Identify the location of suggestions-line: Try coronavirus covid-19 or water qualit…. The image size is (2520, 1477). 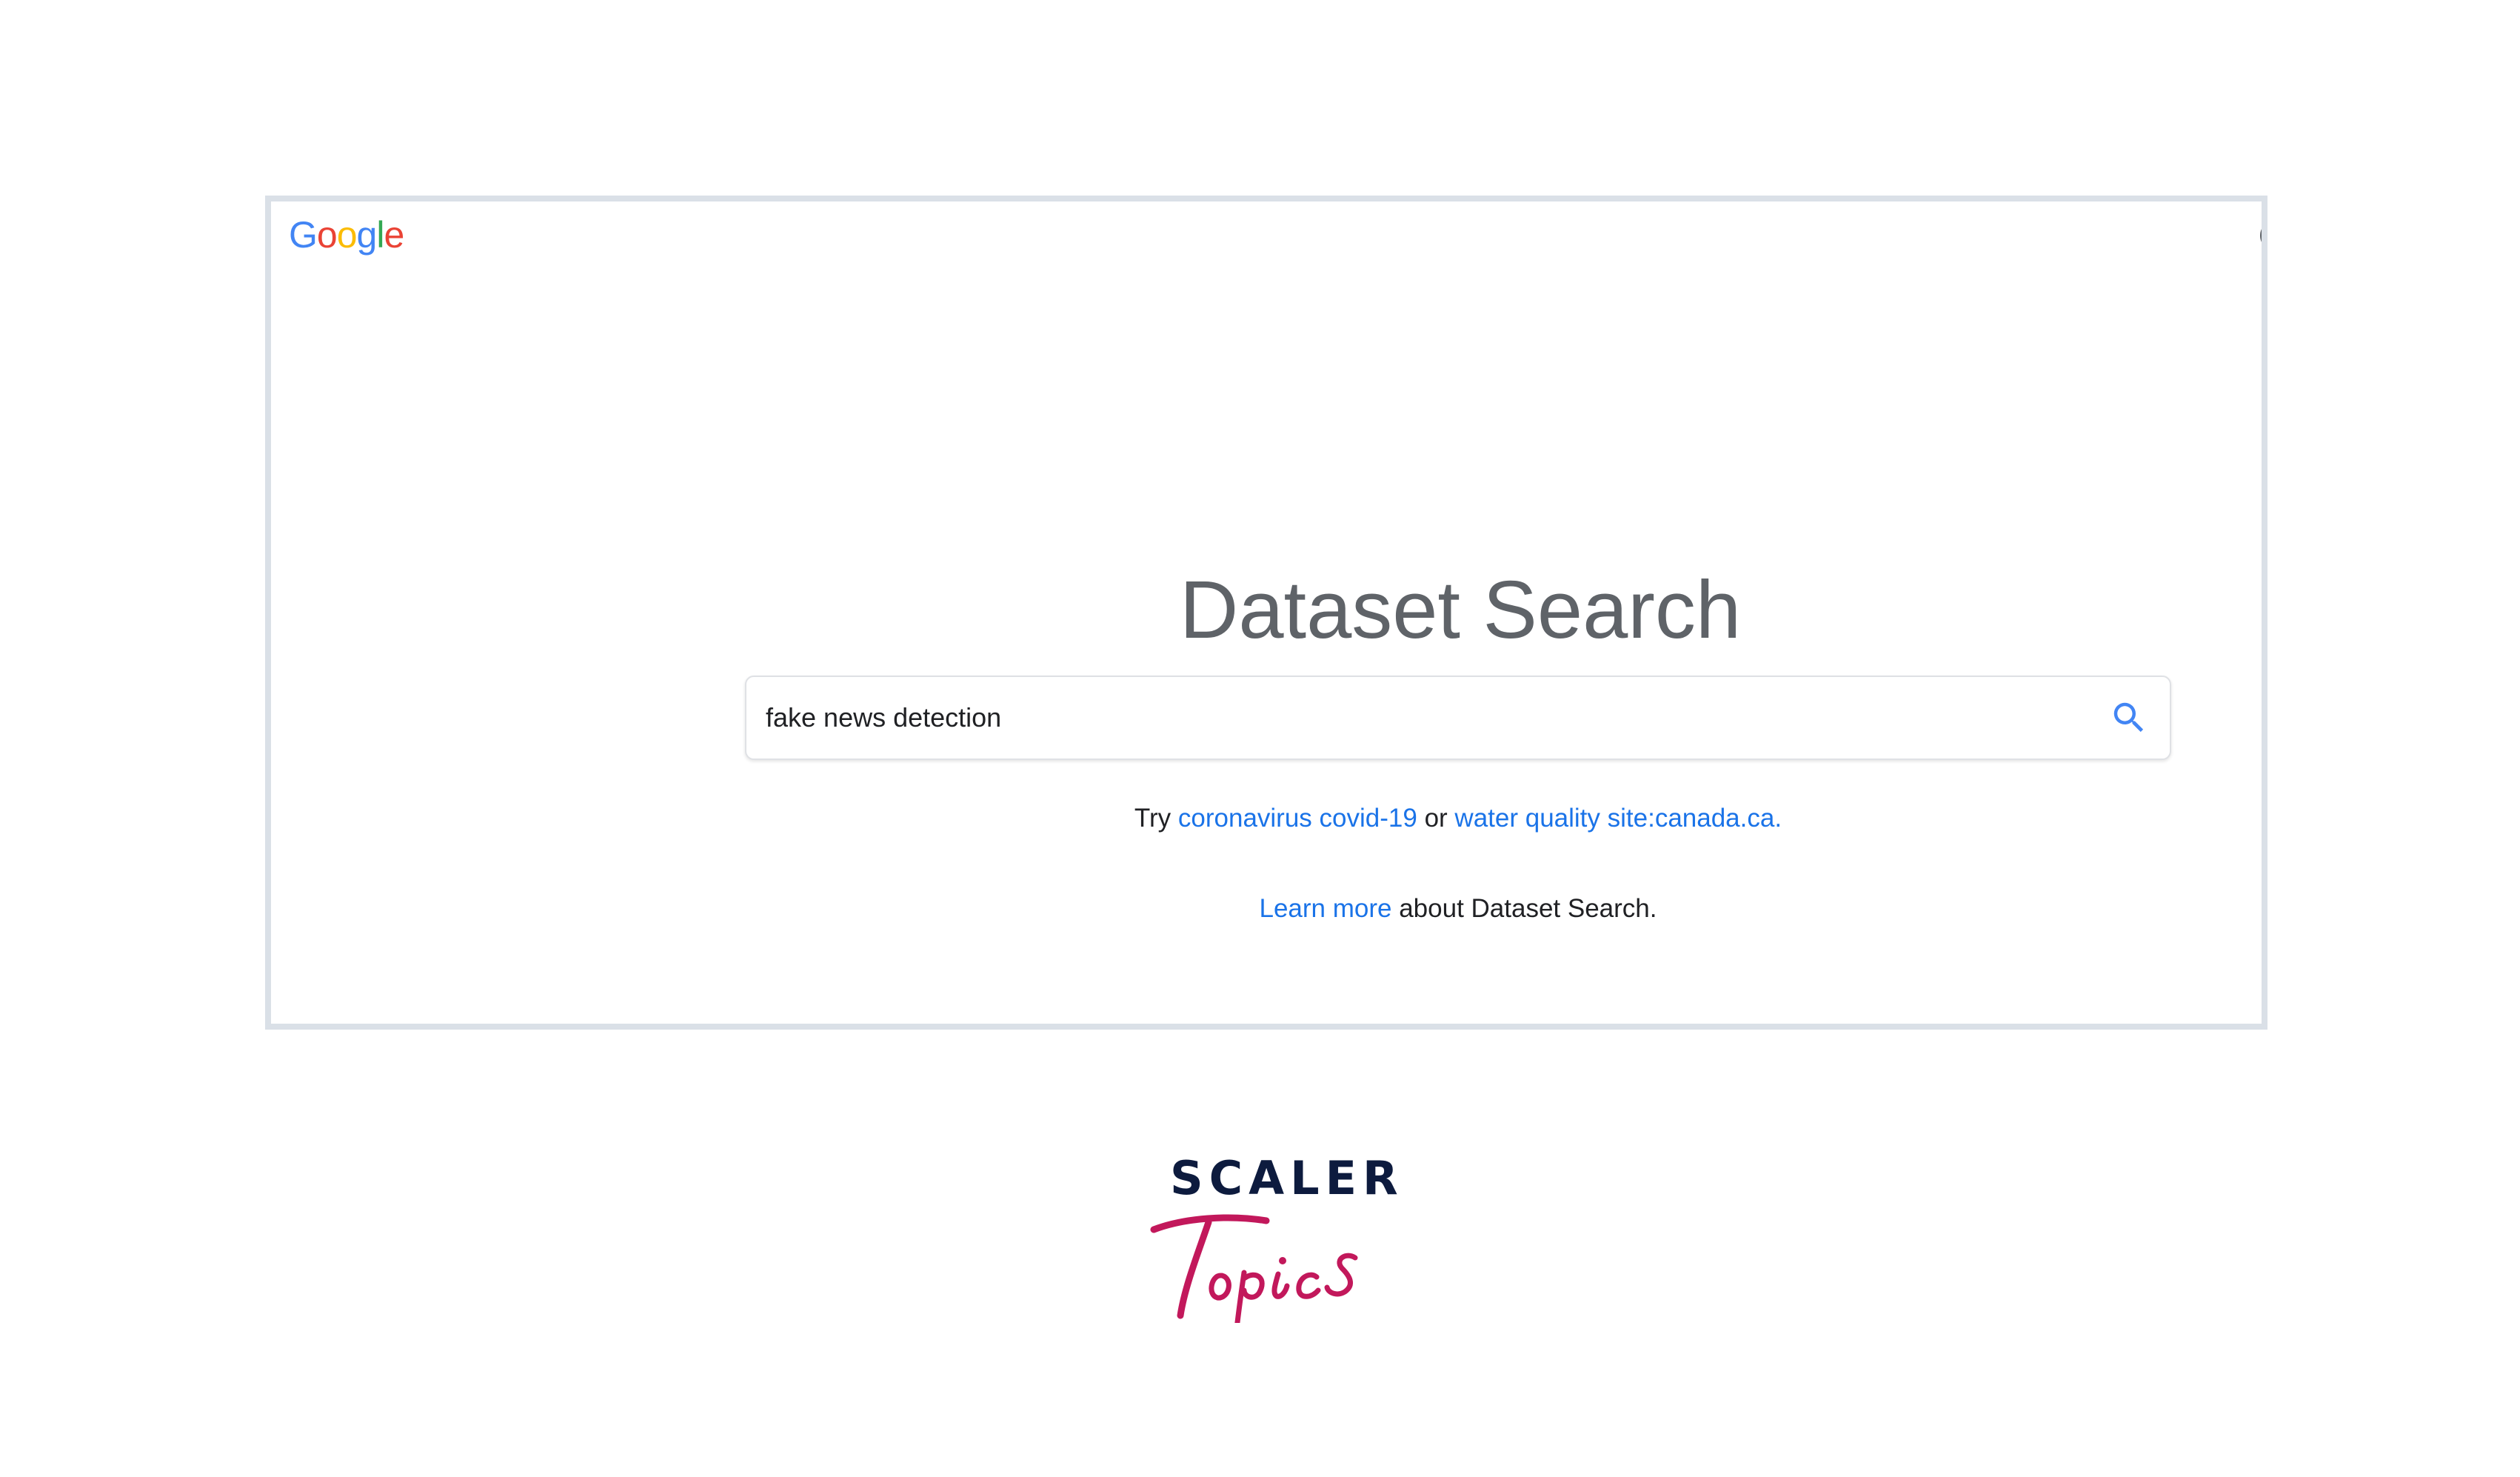
(1458, 819).